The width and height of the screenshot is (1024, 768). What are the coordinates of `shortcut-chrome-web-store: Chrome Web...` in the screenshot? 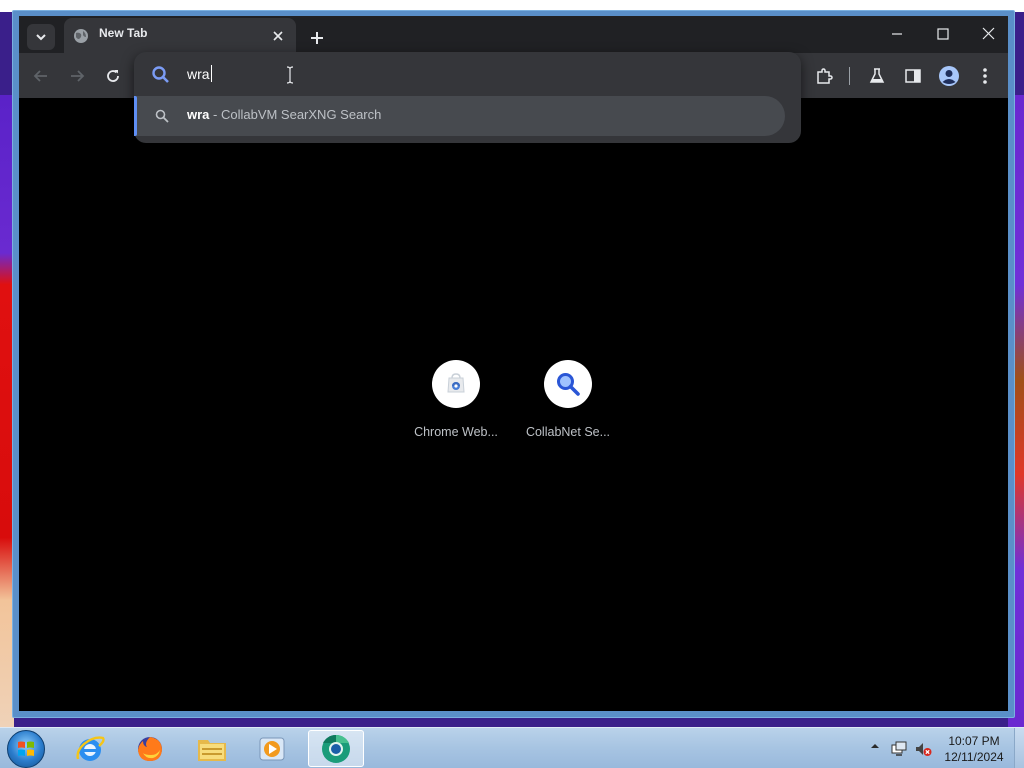 It's located at (456, 405).